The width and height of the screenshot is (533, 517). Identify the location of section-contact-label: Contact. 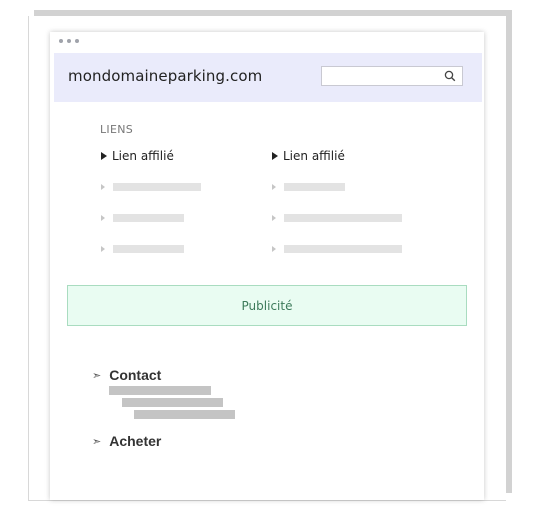
(135, 375).